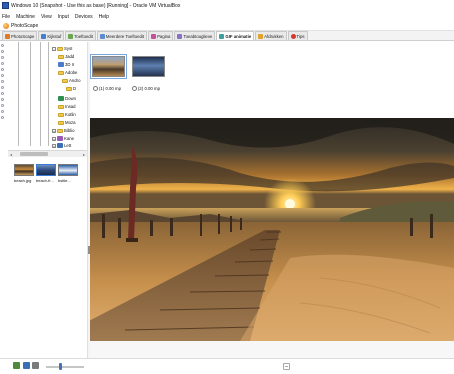 The width and height of the screenshot is (454, 374). I want to click on tree-item-label: Lett, so click(68, 145).